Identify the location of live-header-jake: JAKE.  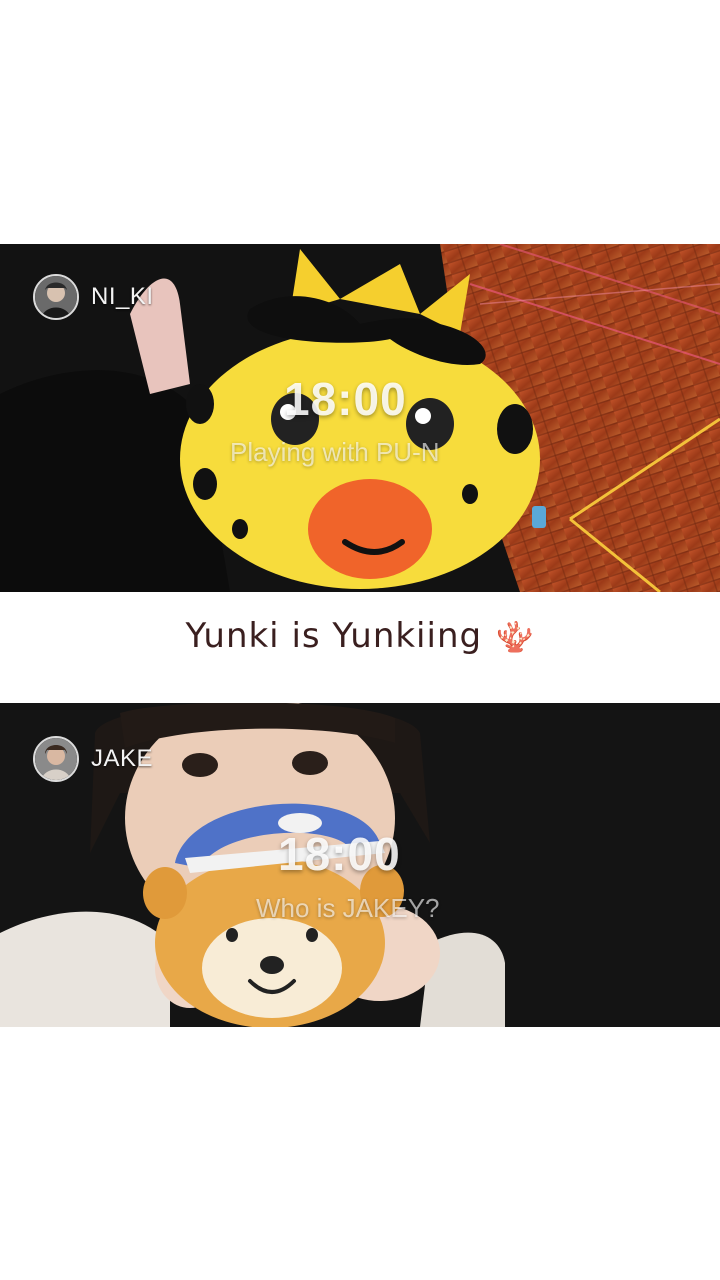
(93, 759).